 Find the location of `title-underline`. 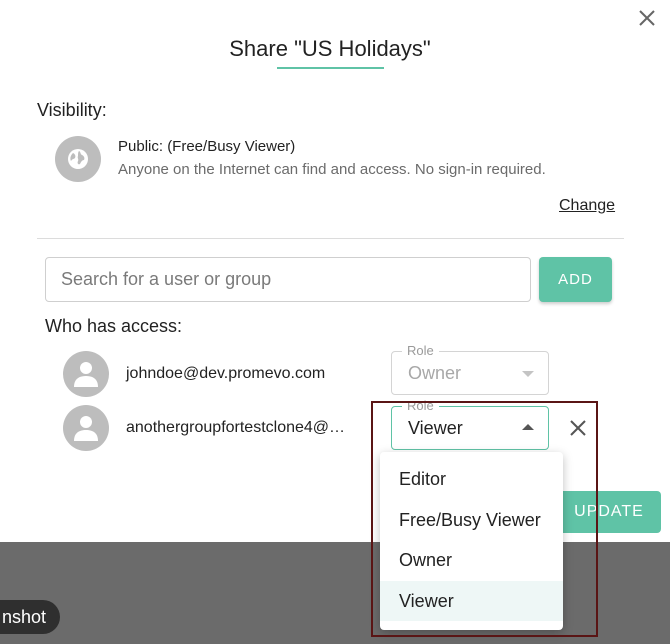

title-underline is located at coordinates (330, 68).